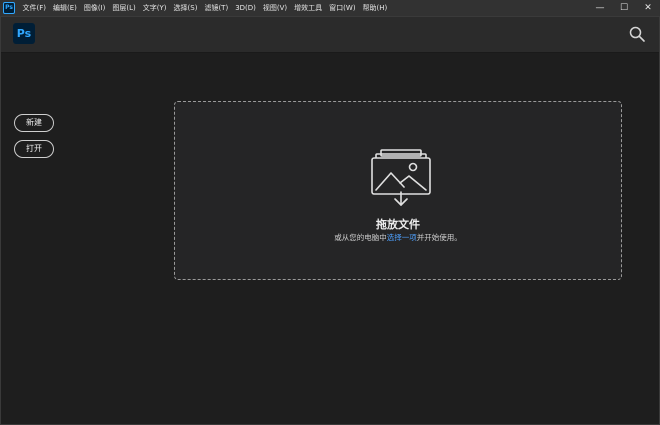 The height and width of the screenshot is (425, 660). Describe the element at coordinates (375, 8) in the screenshot. I see `menu-help: 帮助(H)` at that location.